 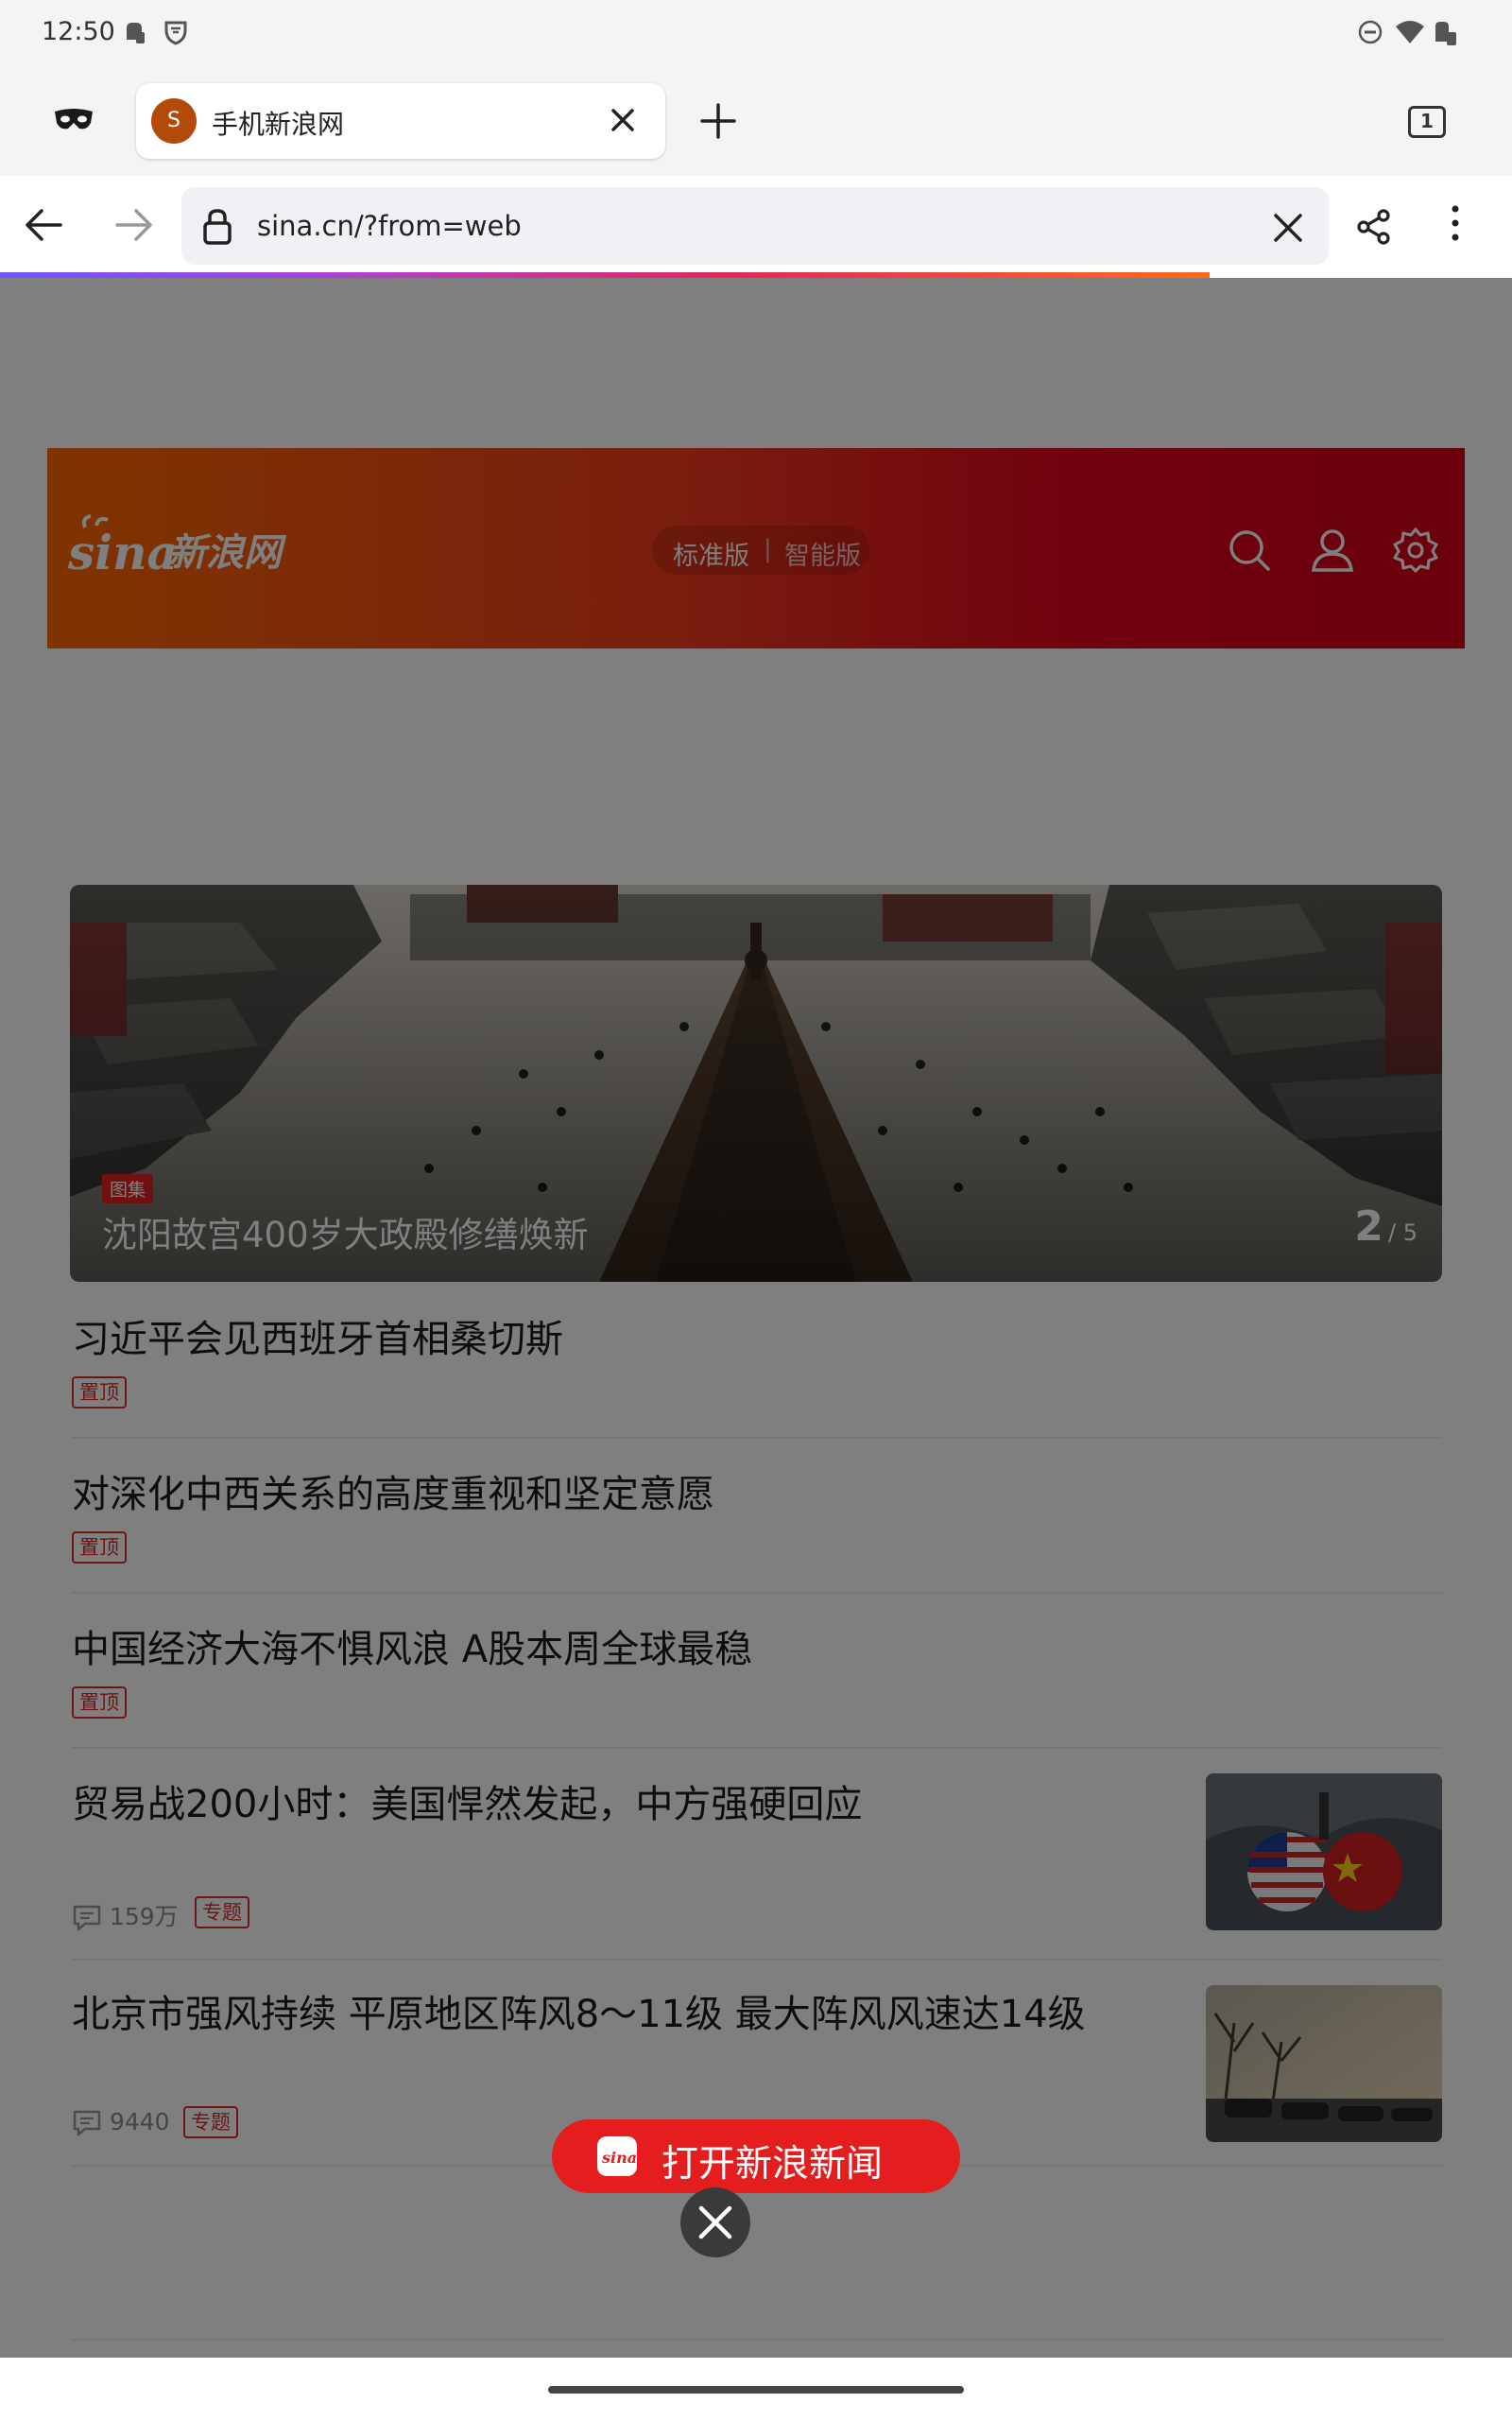 I want to click on do-not-disturb-icon, so click(x=1370, y=34).